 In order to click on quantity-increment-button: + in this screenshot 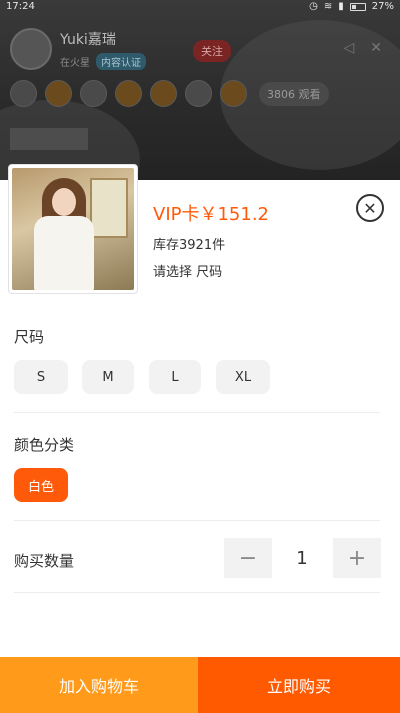, I will do `click(357, 558)`.